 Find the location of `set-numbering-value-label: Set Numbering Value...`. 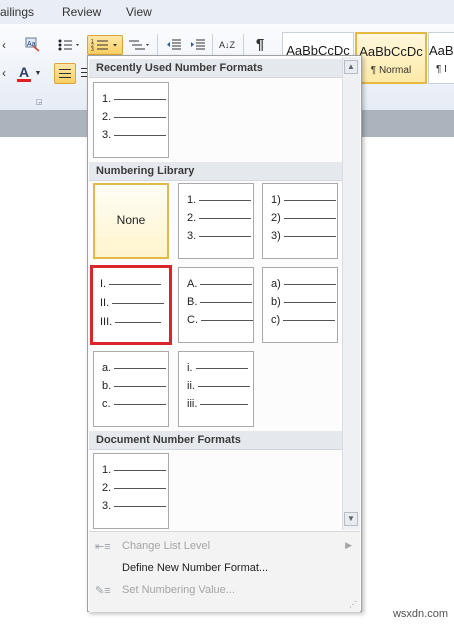

set-numbering-value-label: Set Numbering Value... is located at coordinates (178, 590).